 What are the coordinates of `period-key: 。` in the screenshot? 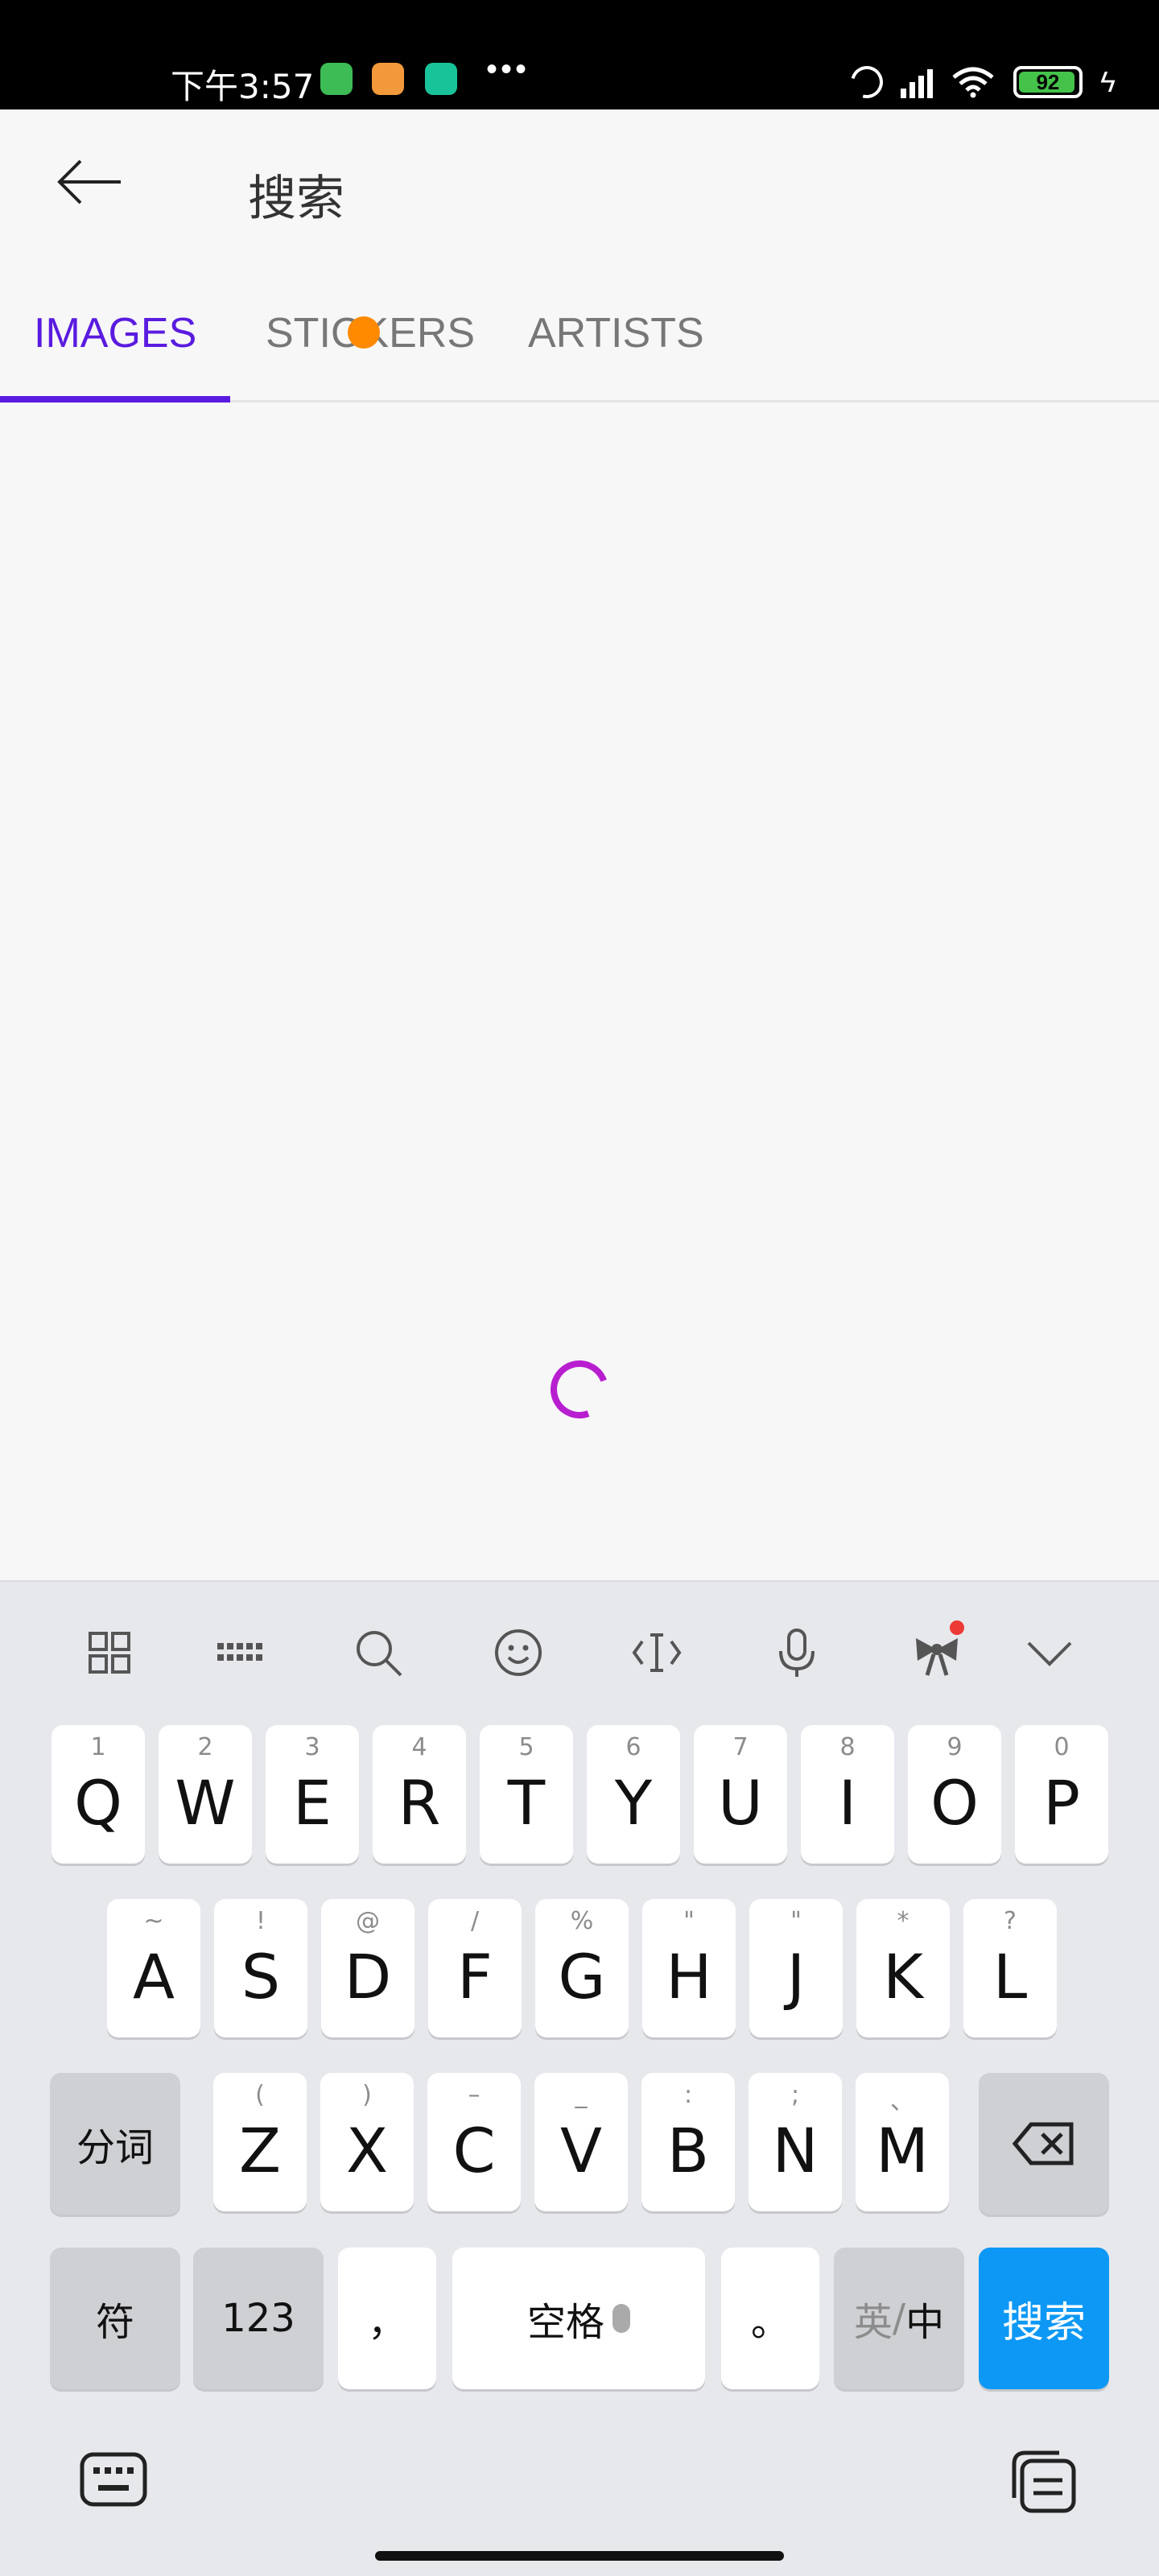 It's located at (770, 2318).